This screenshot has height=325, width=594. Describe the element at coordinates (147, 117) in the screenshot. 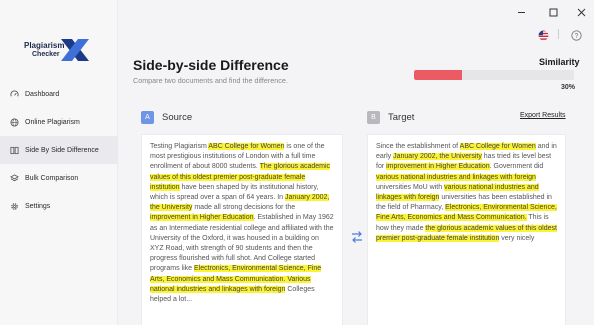

I see `source-badge: A` at that location.